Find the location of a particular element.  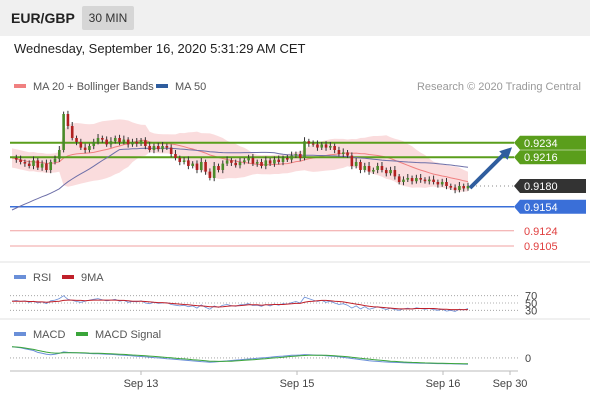

legend-label-macd-signal: MACD Signal is located at coordinates (128, 335).